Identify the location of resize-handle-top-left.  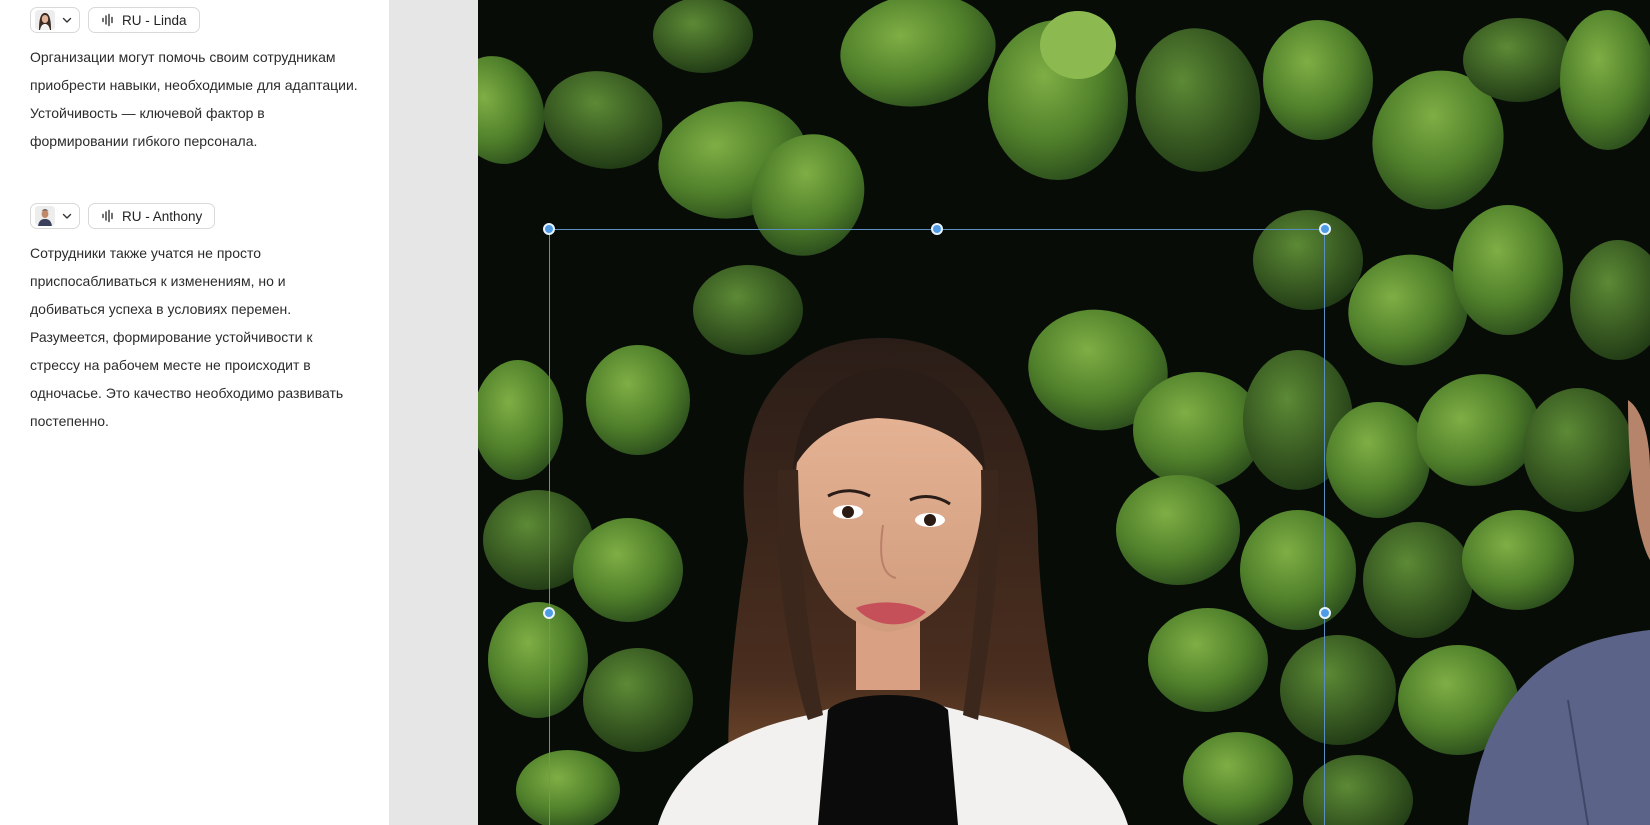
(549, 229).